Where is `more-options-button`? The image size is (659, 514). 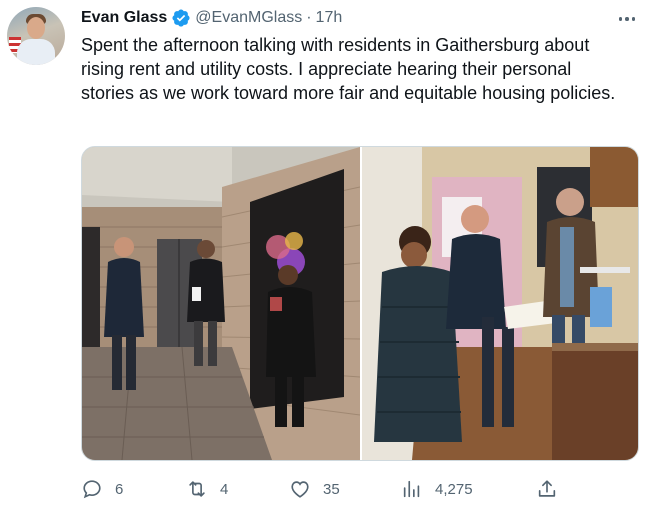
more-options-button is located at coordinates (627, 19).